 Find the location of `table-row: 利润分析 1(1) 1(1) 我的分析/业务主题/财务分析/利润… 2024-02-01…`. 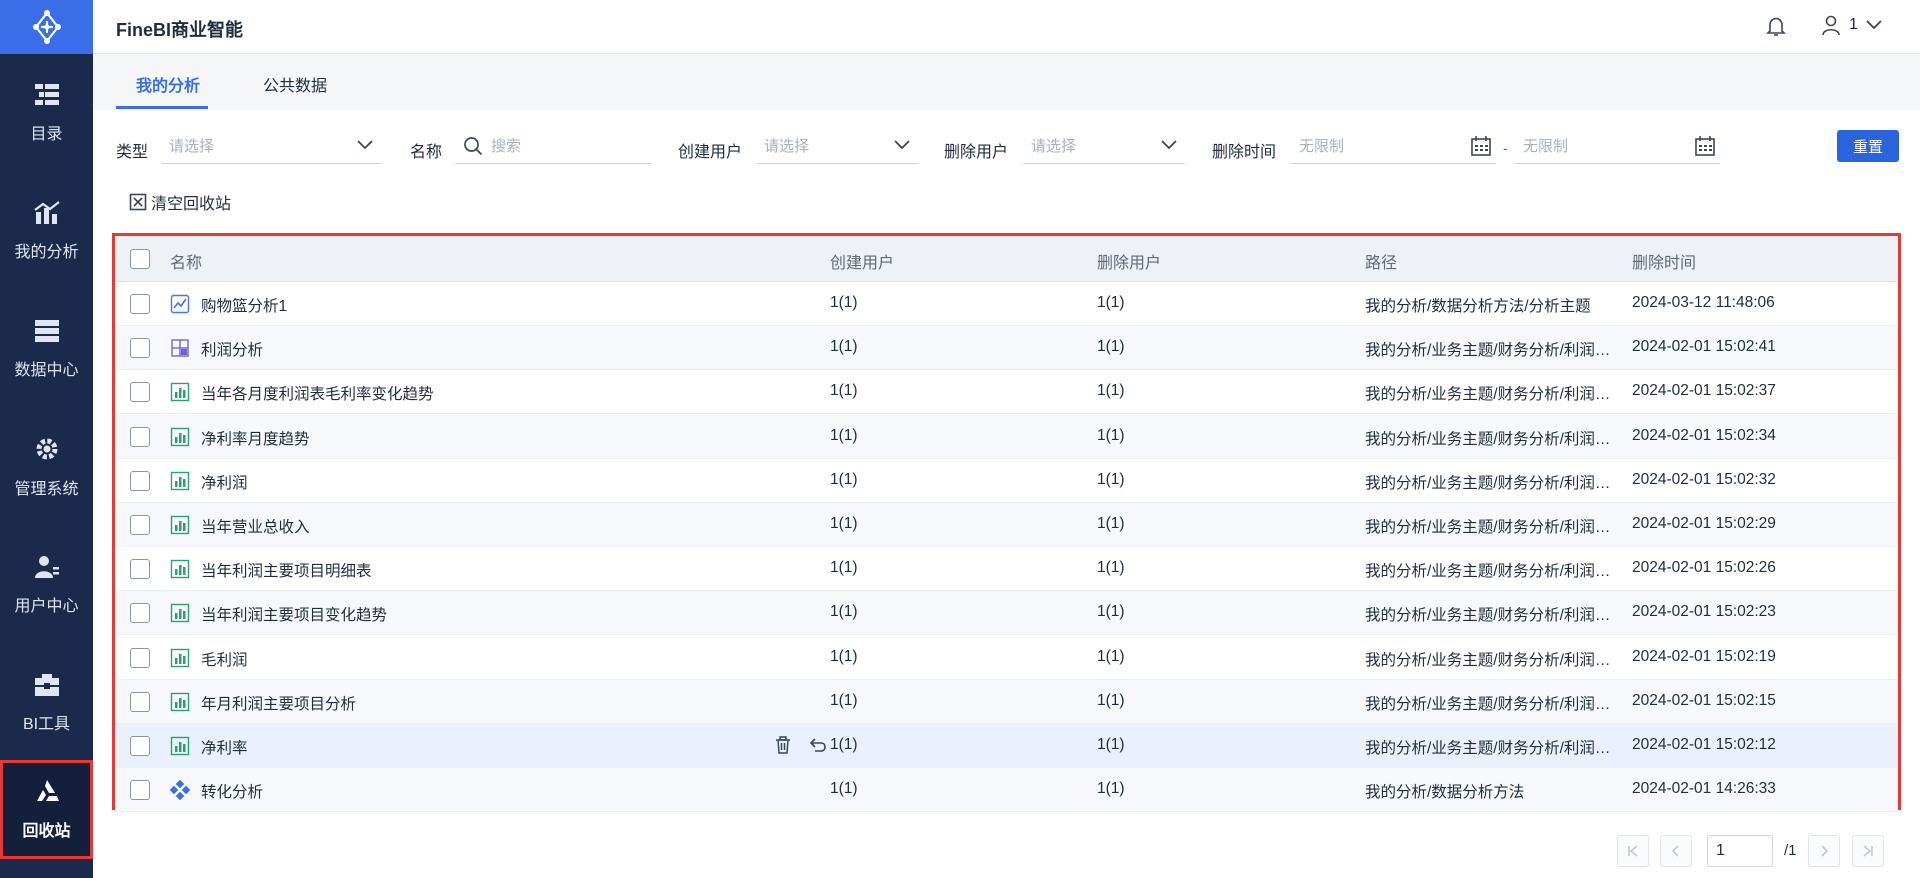

table-row: 利润分析 1(1) 1(1) 我的分析/业务主题/财务分析/利润… 2024-02-01… is located at coordinates (1006, 348).